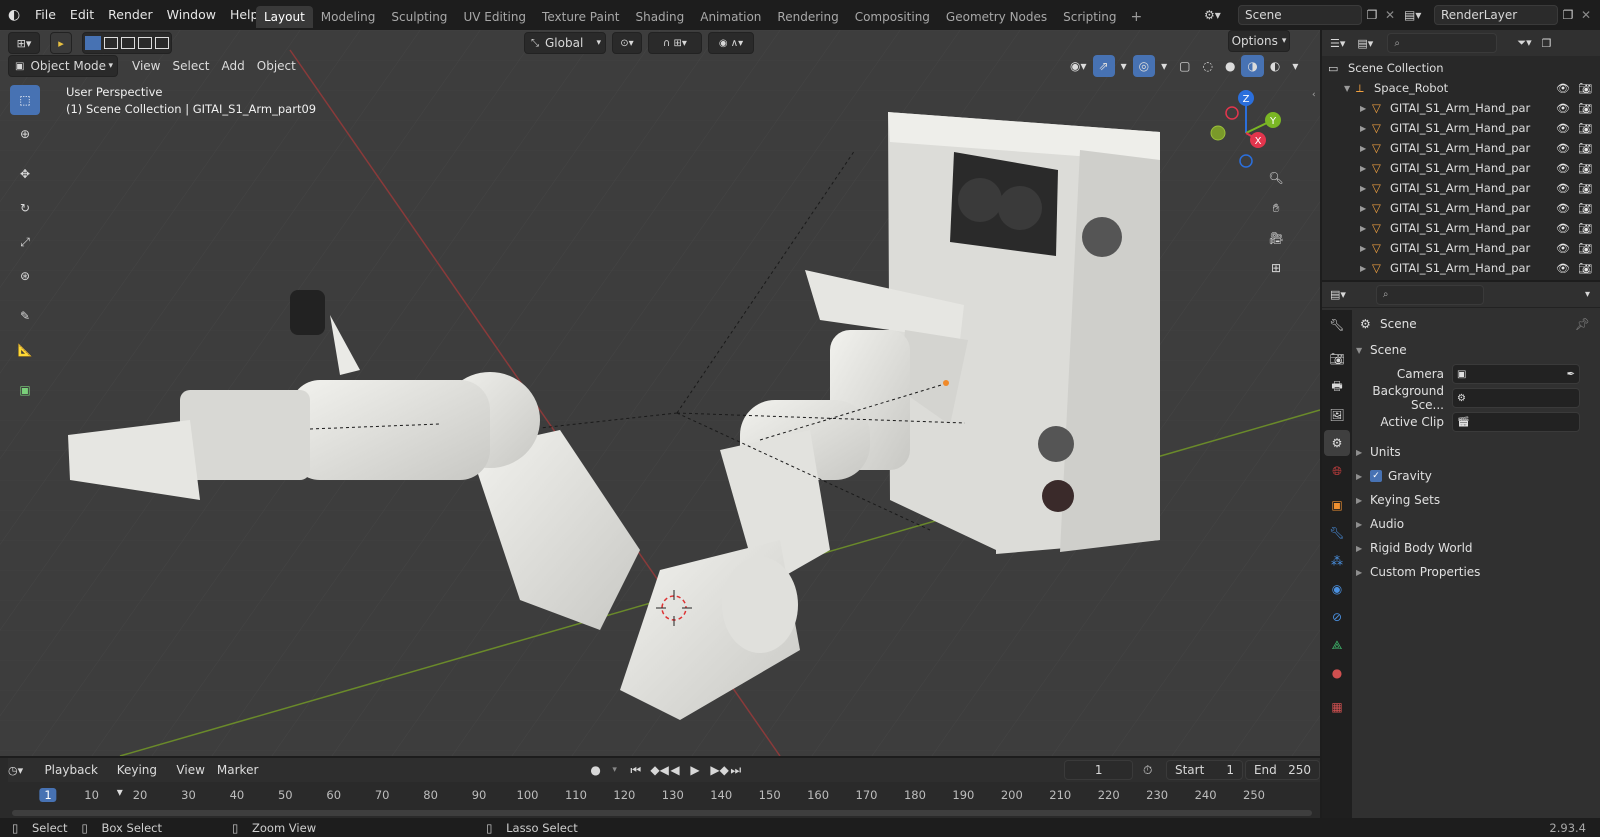 The image size is (1600, 837). Describe the element at coordinates (659, 17) in the screenshot. I see `tab-shading: Shading` at that location.